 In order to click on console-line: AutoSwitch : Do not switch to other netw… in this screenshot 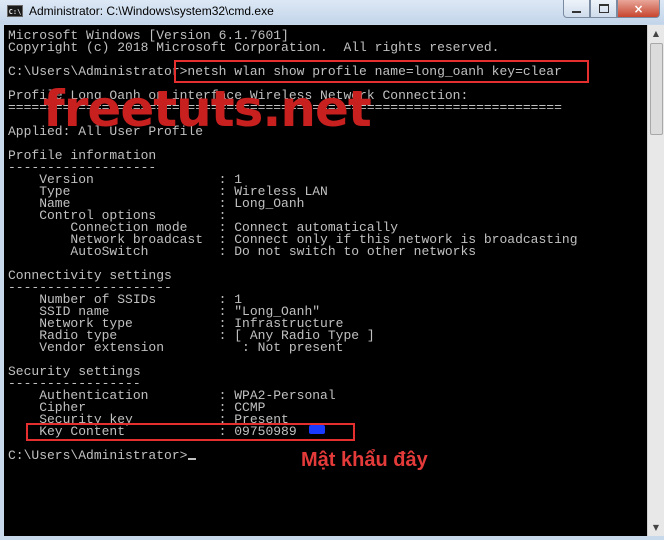, I will do `click(242, 251)`.